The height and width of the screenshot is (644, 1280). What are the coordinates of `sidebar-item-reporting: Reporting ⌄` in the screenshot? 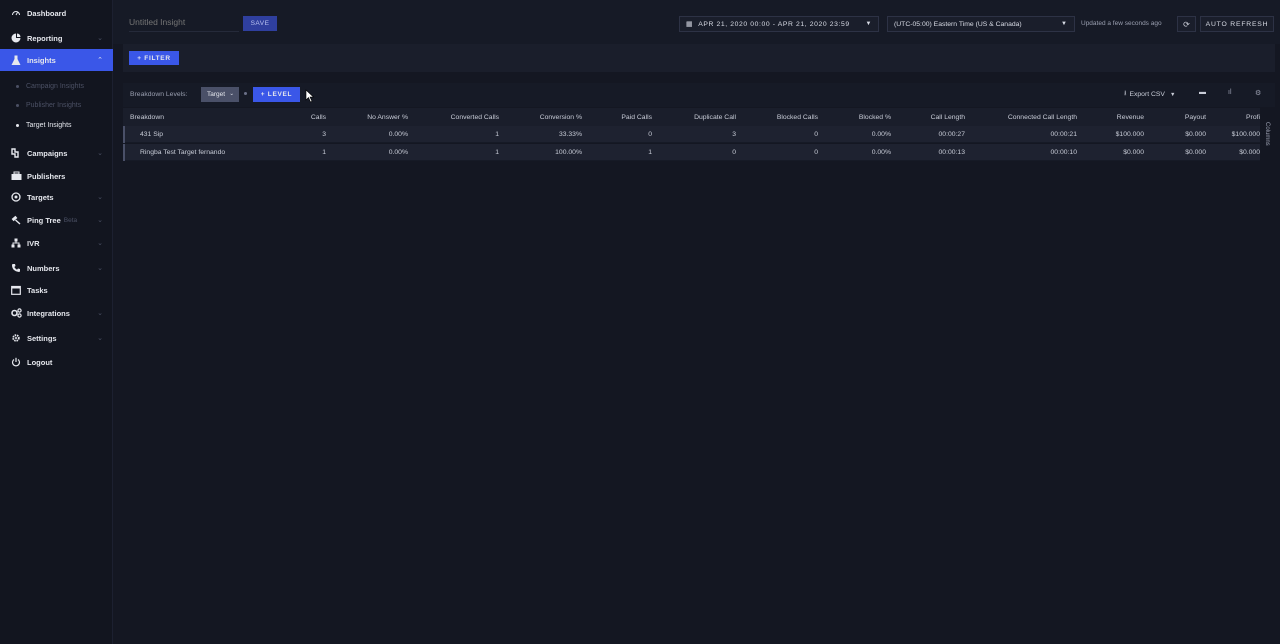 It's located at (56, 38).